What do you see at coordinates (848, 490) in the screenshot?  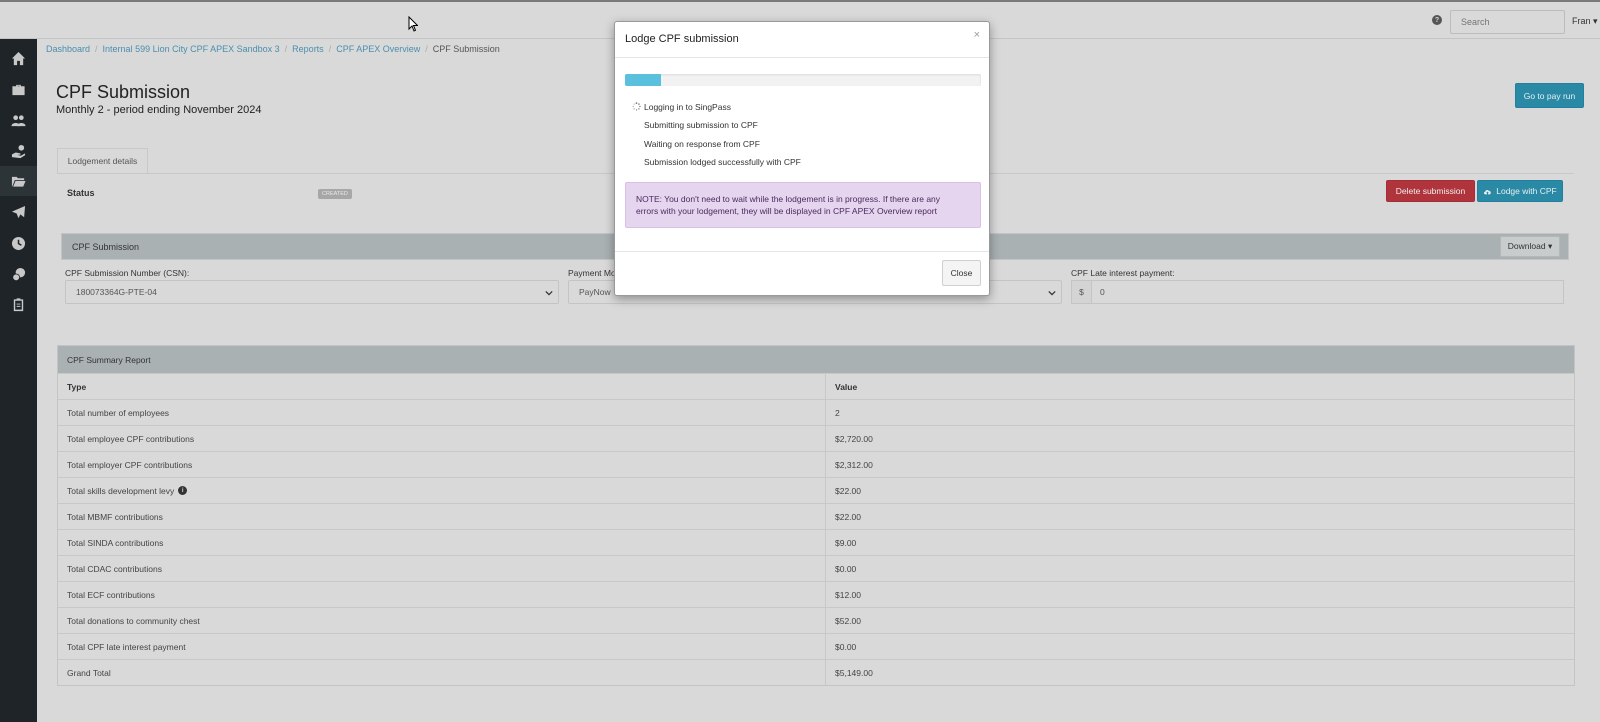 I see `row-value: $22.00` at bounding box center [848, 490].